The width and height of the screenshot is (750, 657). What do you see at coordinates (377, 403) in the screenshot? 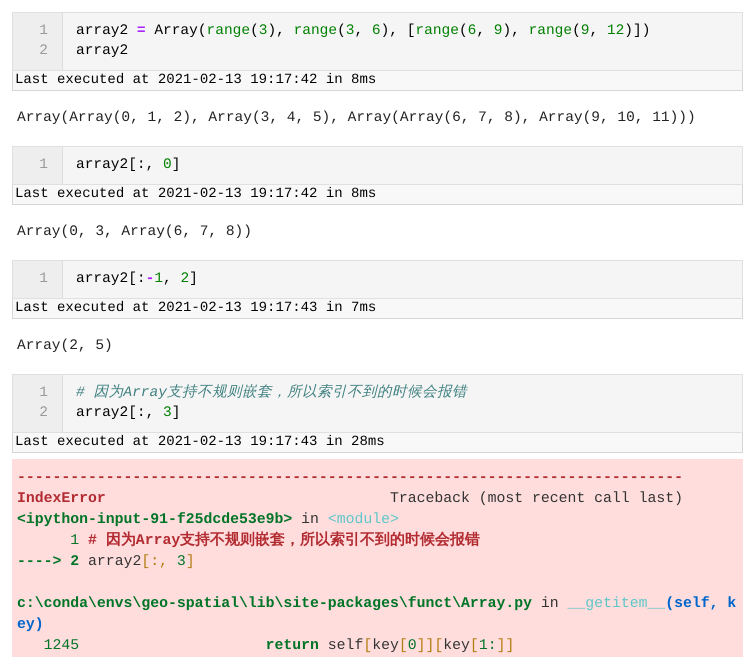
I see `code-input-cell: 1 2 # 因为Array支持不规则嵌套，所以索引不到的时候会报错 array2[:, 3]` at bounding box center [377, 403].